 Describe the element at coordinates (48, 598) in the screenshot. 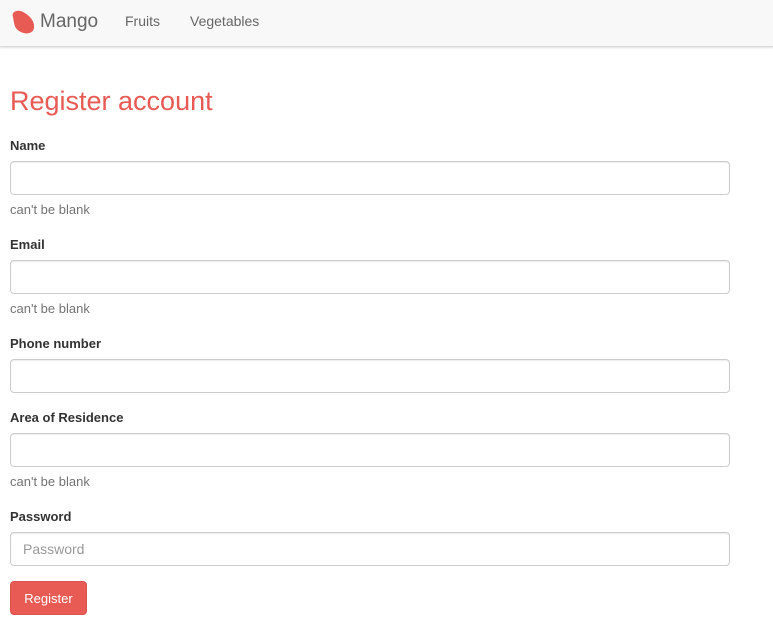

I see `register-button: Register` at that location.